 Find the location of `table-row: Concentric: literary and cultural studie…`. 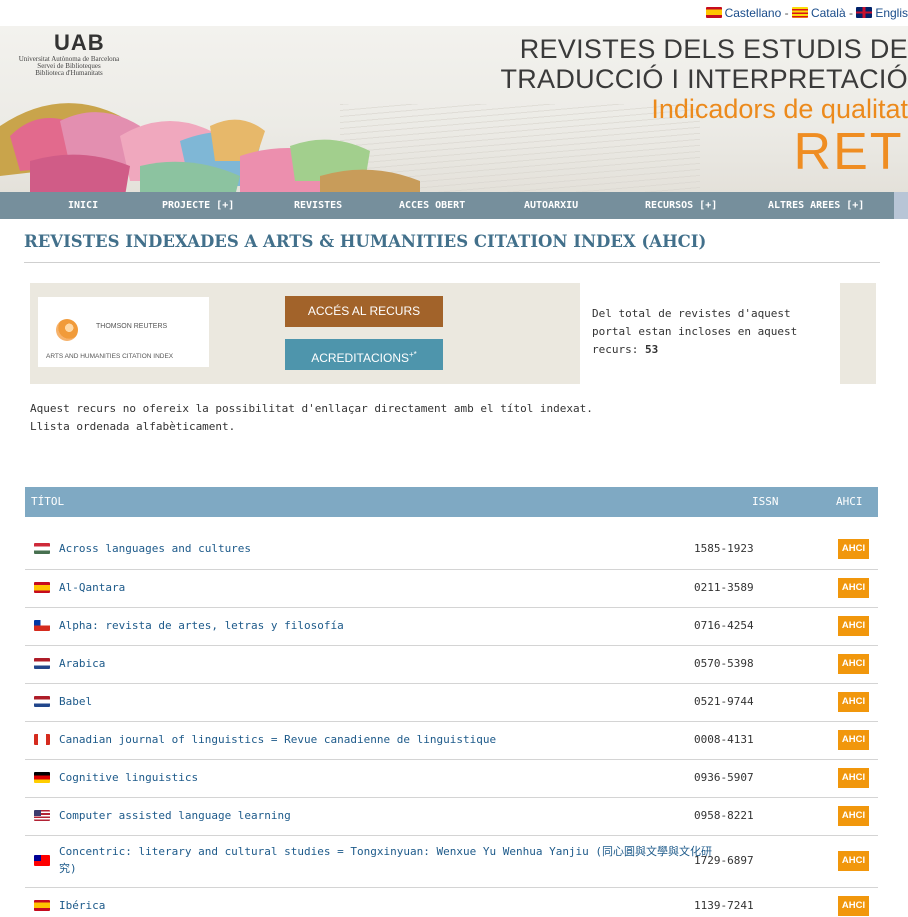

table-row: Concentric: literary and cultural studie… is located at coordinates (451, 861).